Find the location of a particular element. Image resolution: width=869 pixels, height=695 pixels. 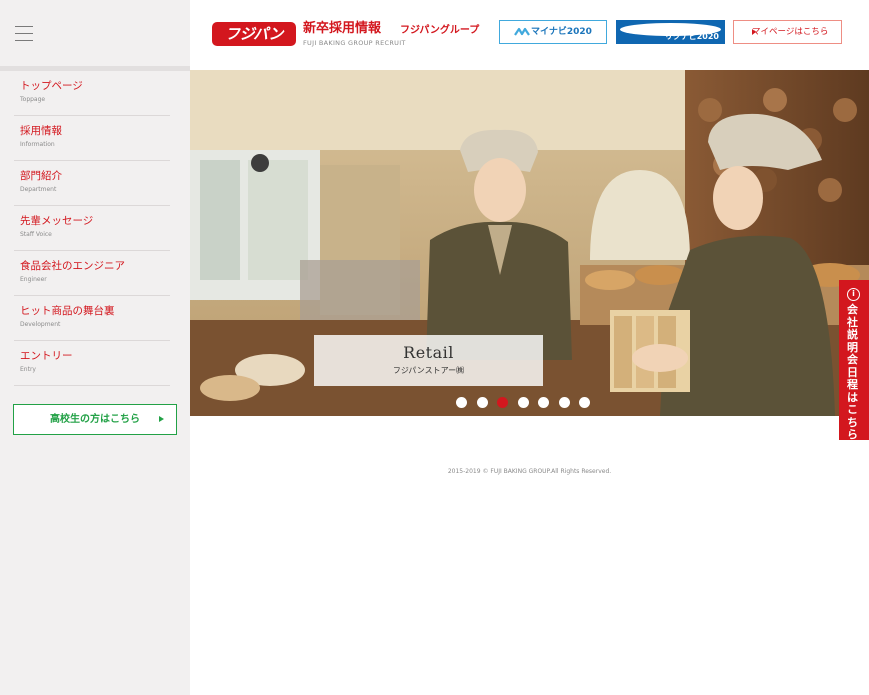

mypage-label: マイページはこちら is located at coordinates (790, 32).